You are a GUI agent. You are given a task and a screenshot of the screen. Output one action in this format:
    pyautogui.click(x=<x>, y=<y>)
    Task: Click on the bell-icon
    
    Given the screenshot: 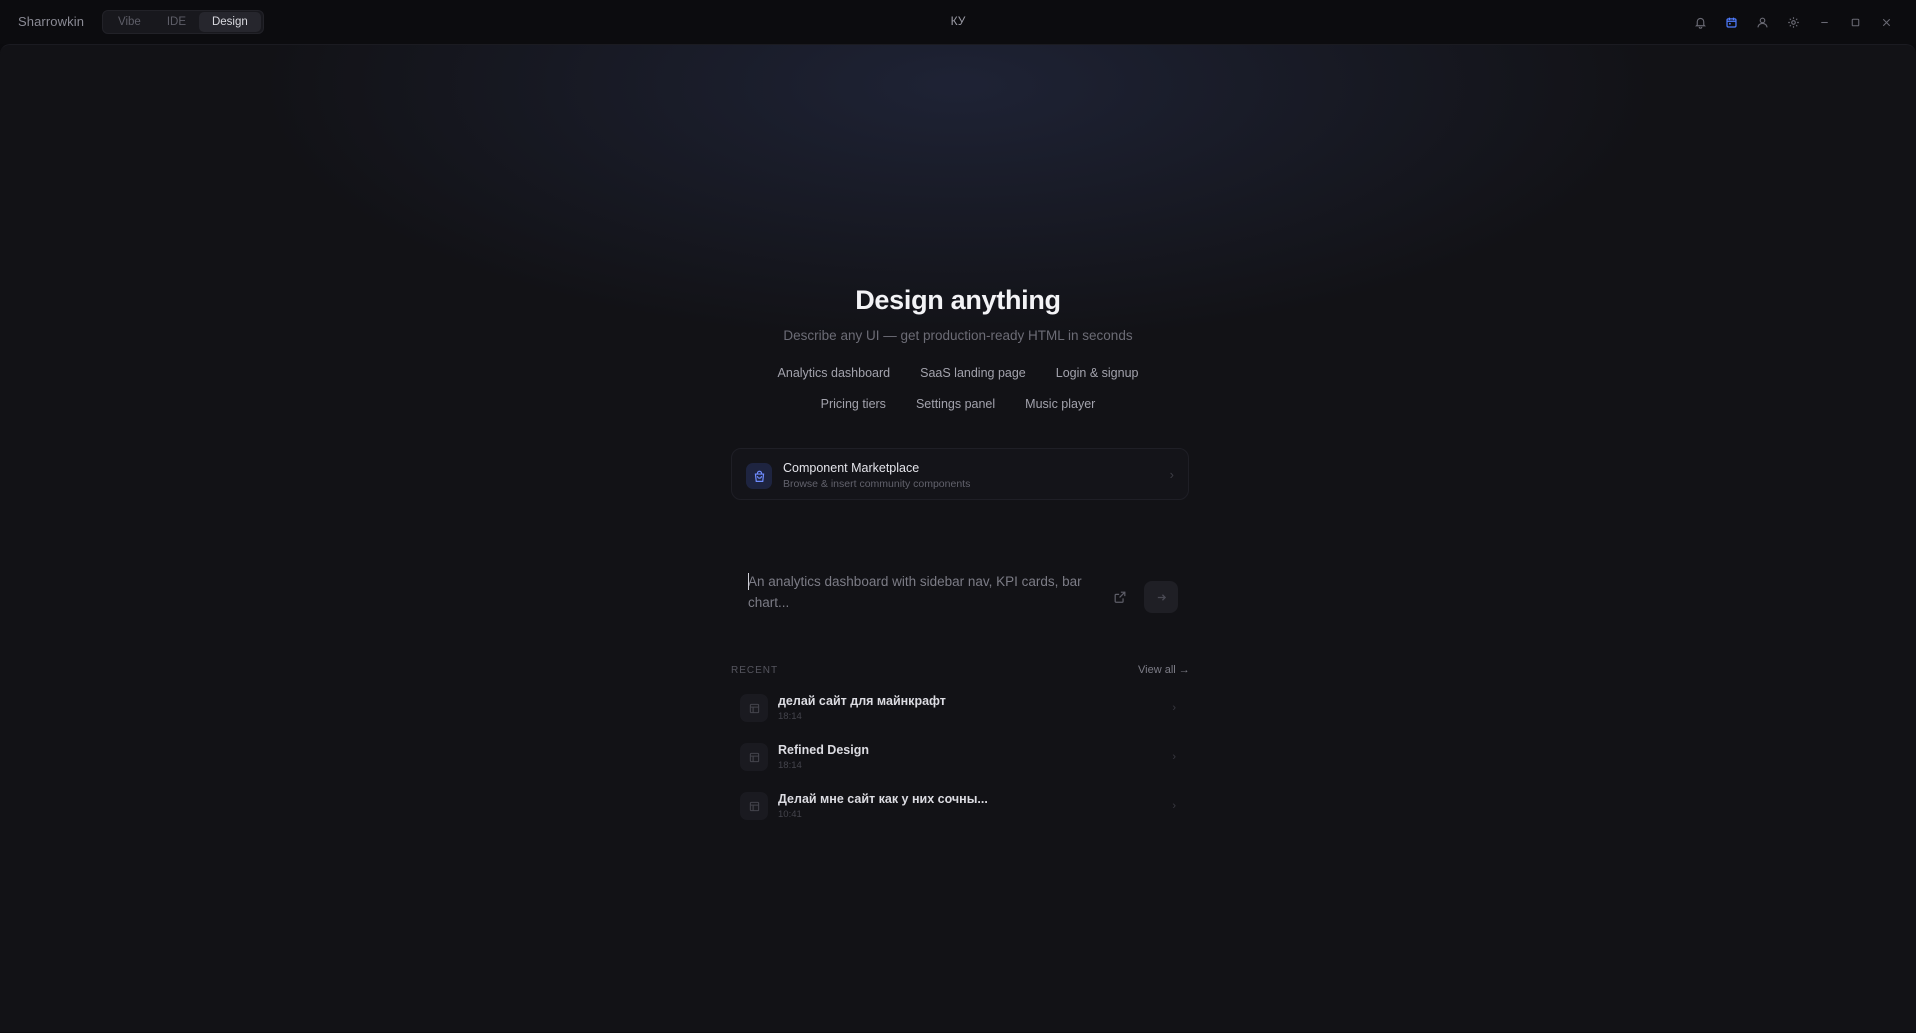 What is the action you would take?
    pyautogui.click(x=1700, y=23)
    